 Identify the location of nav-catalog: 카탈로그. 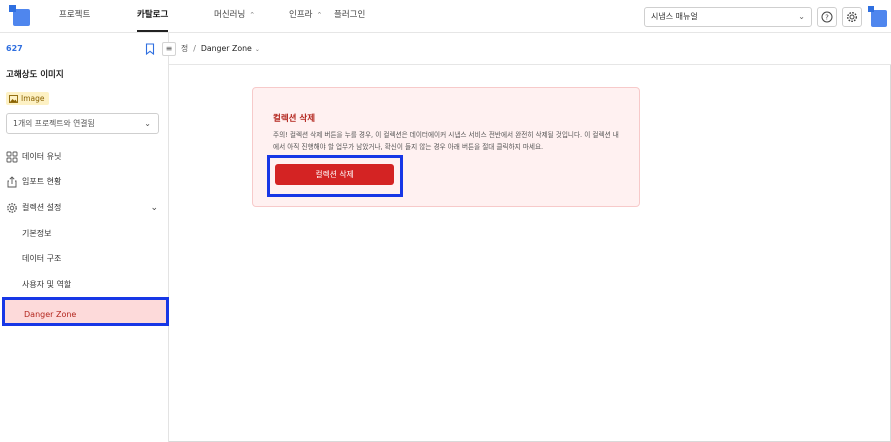
(153, 16).